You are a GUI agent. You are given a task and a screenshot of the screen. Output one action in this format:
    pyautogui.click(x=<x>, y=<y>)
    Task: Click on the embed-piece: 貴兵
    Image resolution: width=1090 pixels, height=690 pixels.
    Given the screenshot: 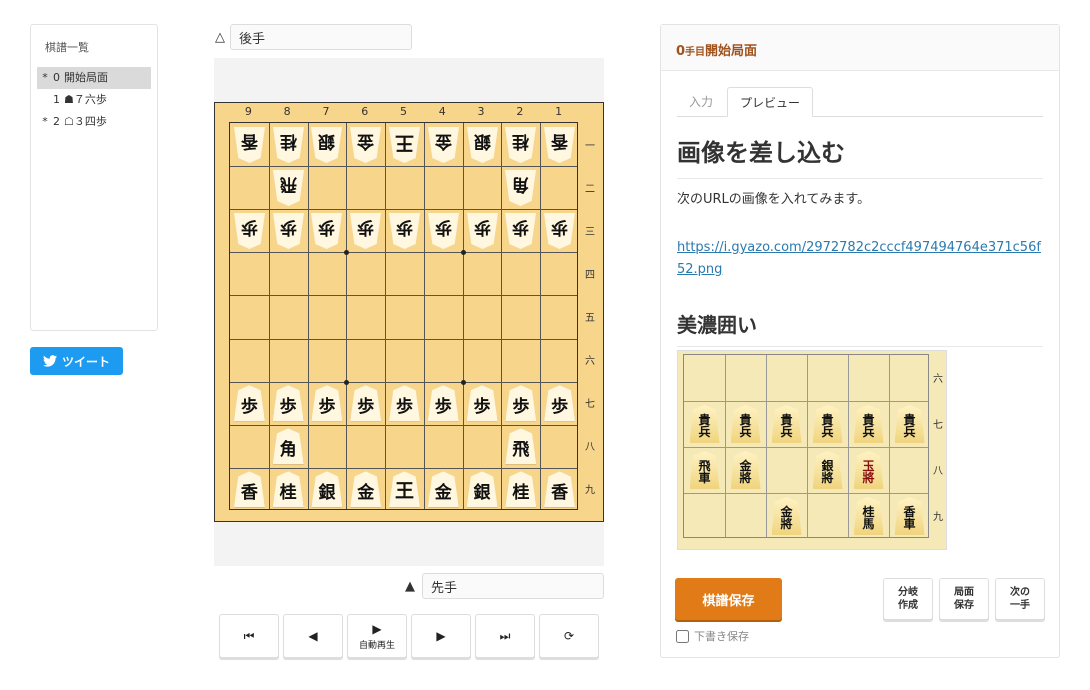 What is the action you would take?
    pyautogui.click(x=745, y=424)
    